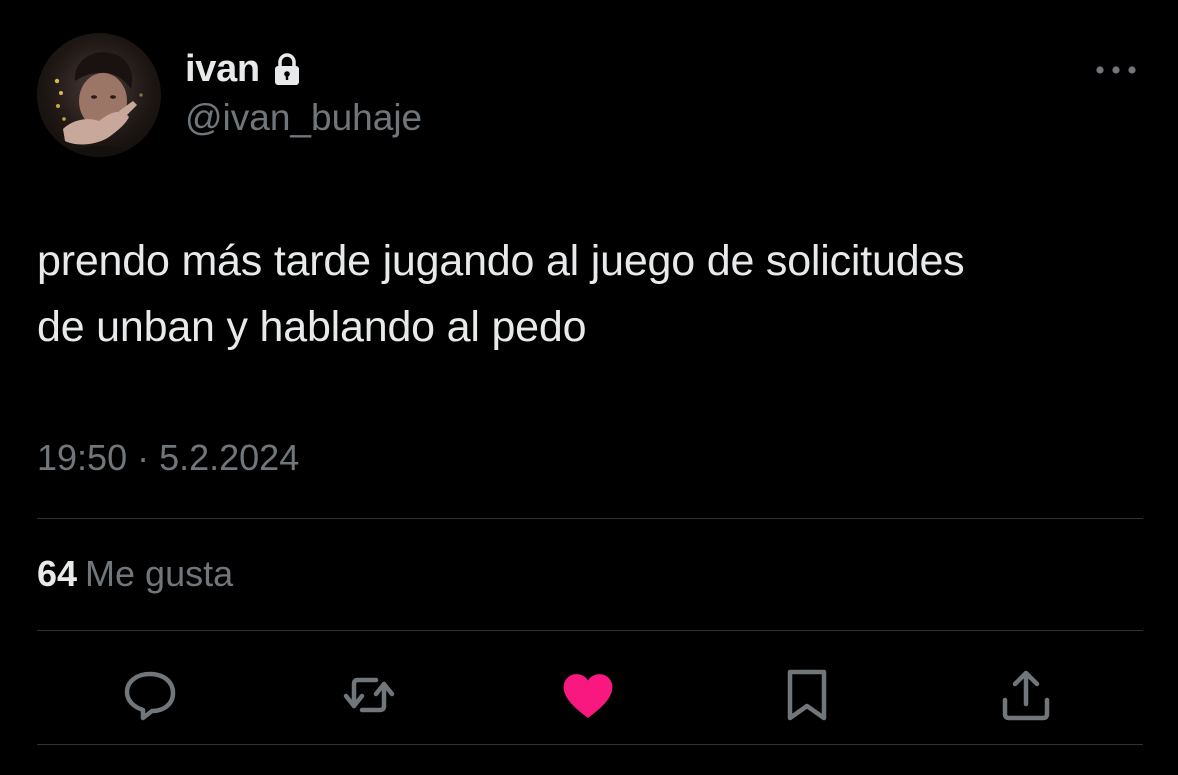 Image resolution: width=1178 pixels, height=775 pixels. What do you see at coordinates (1116, 70) in the screenshot?
I see `more-options-icon` at bounding box center [1116, 70].